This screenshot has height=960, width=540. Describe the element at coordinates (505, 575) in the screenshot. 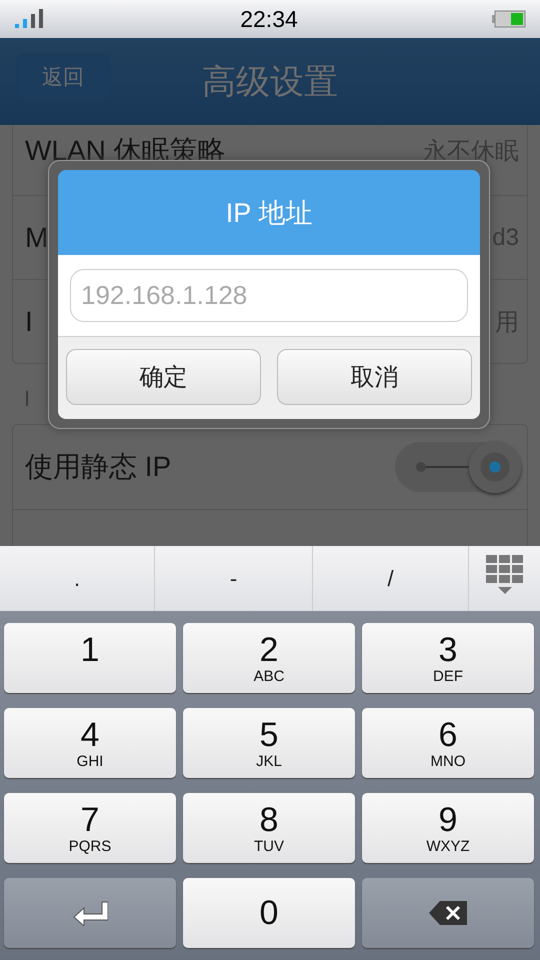

I see `keypad-icon` at that location.